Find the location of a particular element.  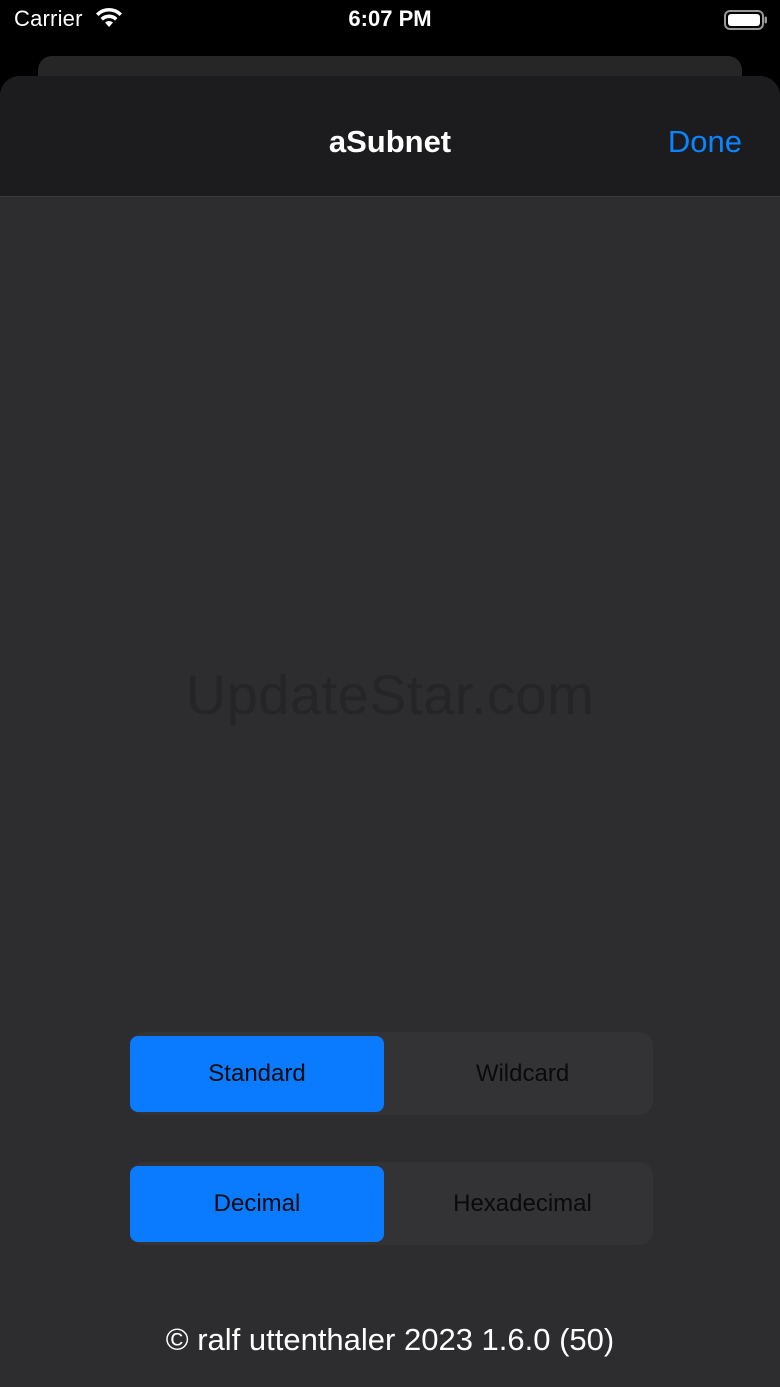

navigation-bar: aSubnet Done is located at coordinates (390, 136).